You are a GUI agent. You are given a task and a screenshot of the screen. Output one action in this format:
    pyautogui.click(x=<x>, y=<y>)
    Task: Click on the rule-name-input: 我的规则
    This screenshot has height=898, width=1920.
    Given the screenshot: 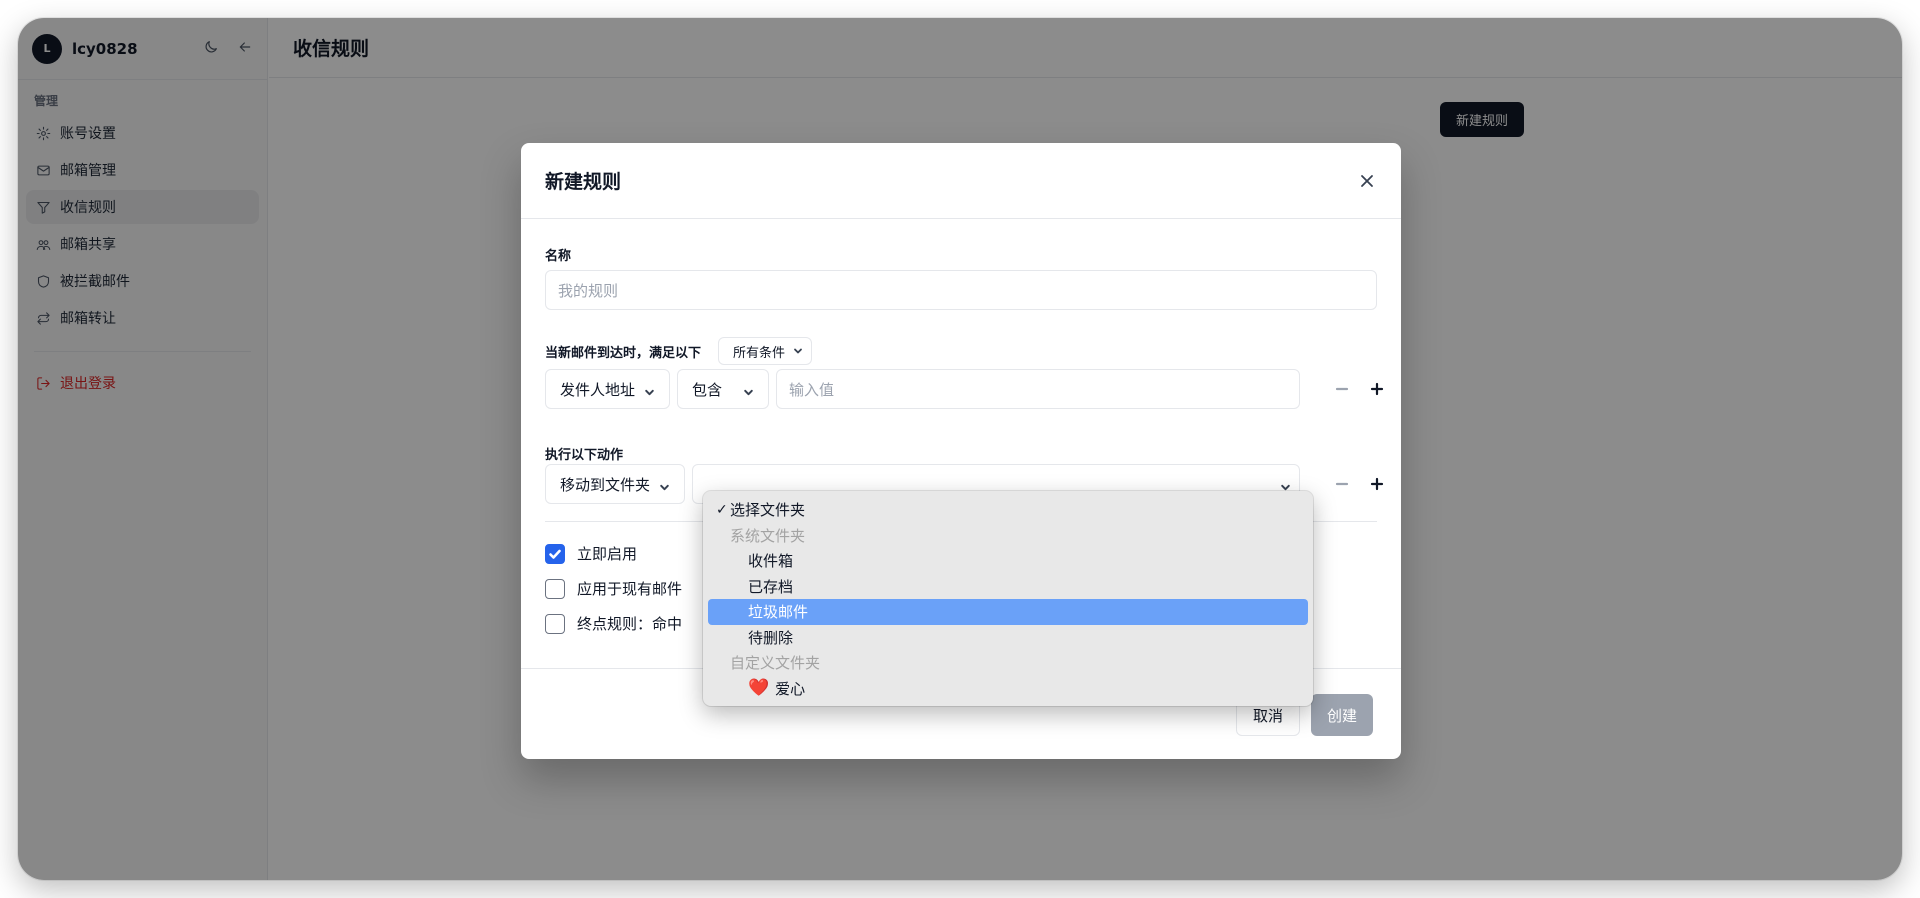 What is the action you would take?
    pyautogui.click(x=961, y=290)
    